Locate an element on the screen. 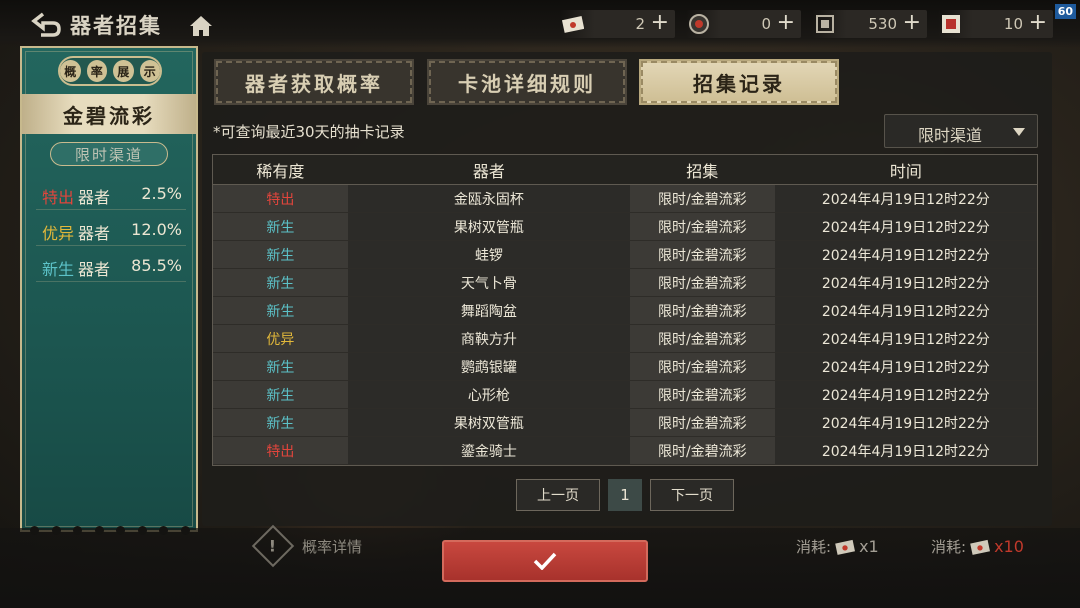 Image resolution: width=1080 pixels, height=608 pixels. table-row: 新生 果树双管瓶 限时/金碧流彩 2024年4月19日12时22分 is located at coordinates (625, 423).